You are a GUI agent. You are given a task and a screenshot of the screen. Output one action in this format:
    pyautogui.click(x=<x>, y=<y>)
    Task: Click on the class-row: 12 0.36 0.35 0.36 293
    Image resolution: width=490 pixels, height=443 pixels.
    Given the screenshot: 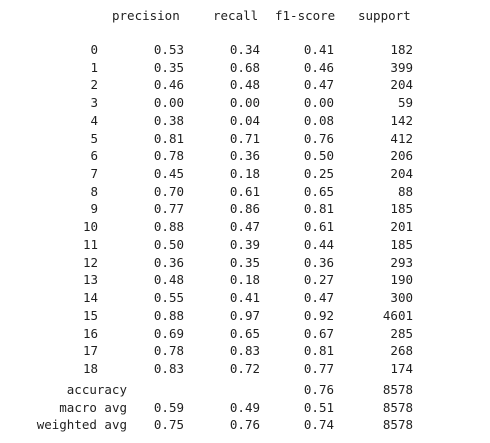 What is the action you would take?
    pyautogui.click(x=245, y=263)
    